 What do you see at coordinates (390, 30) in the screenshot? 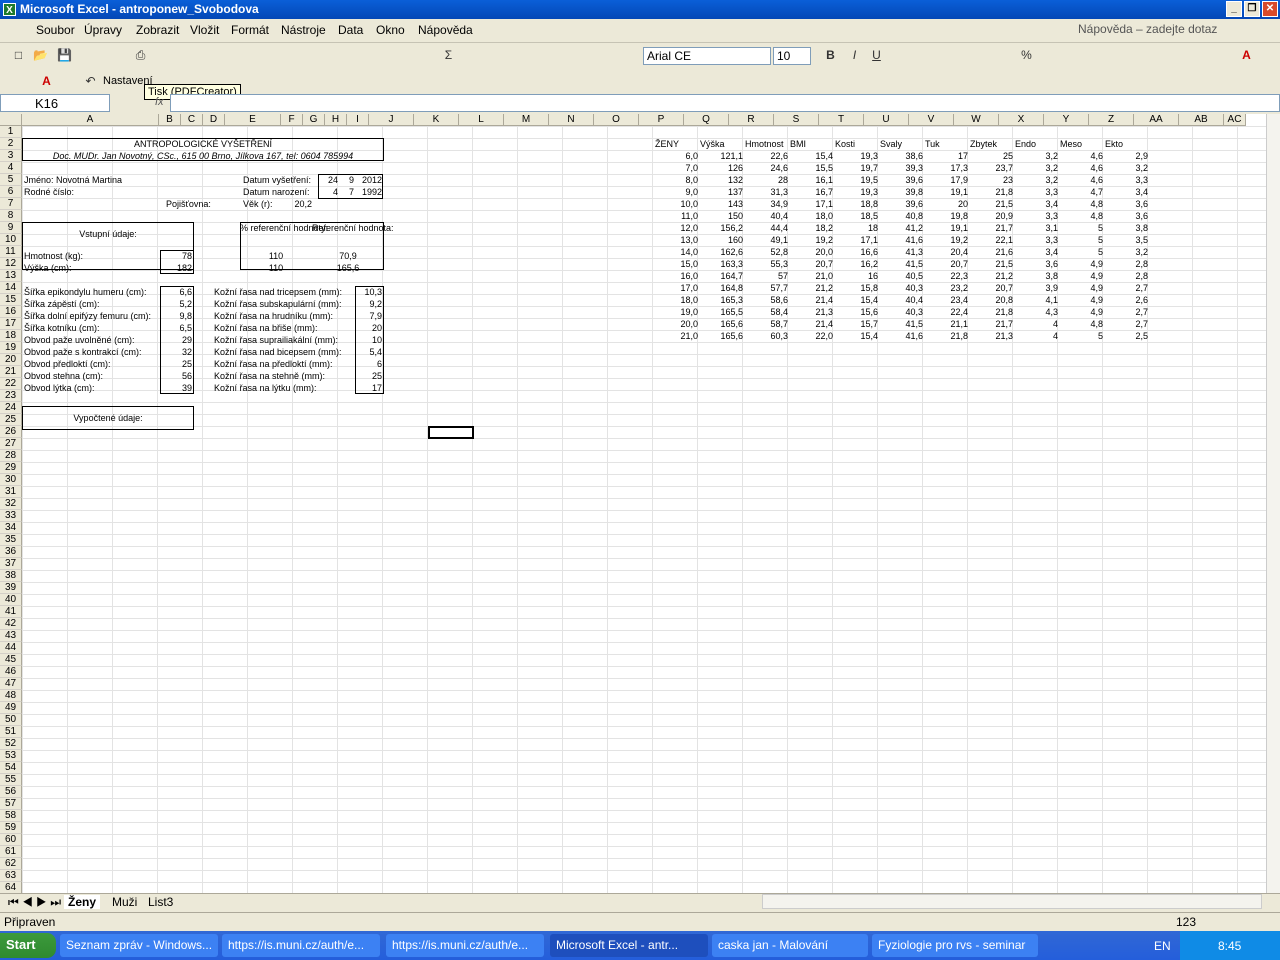
I see `menu-item: Okno` at bounding box center [390, 30].